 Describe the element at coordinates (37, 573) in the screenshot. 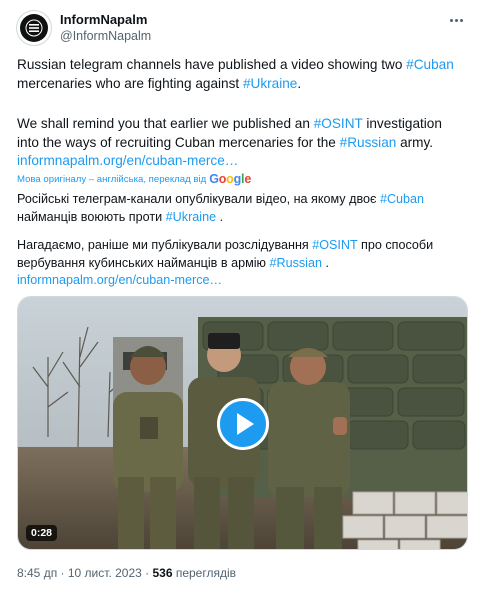

I see `post-time: 8:45 дп` at that location.